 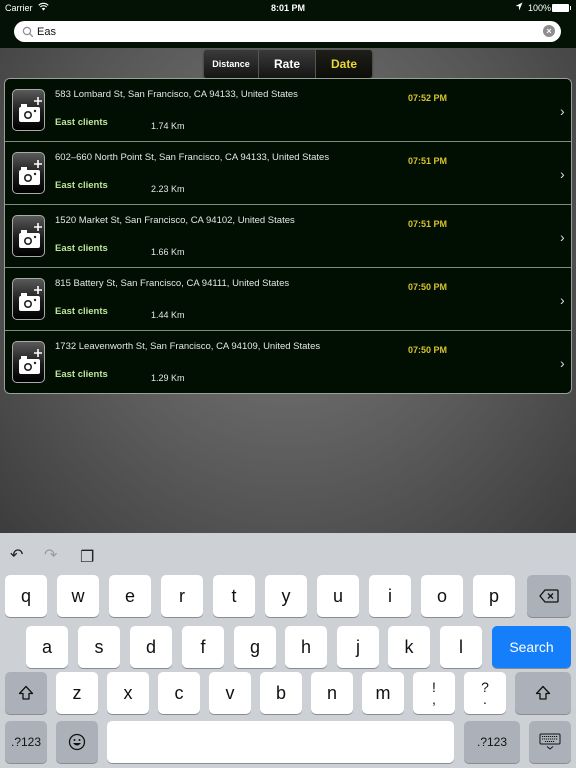 I want to click on search-bar-container: ×, so click(x=288, y=32).